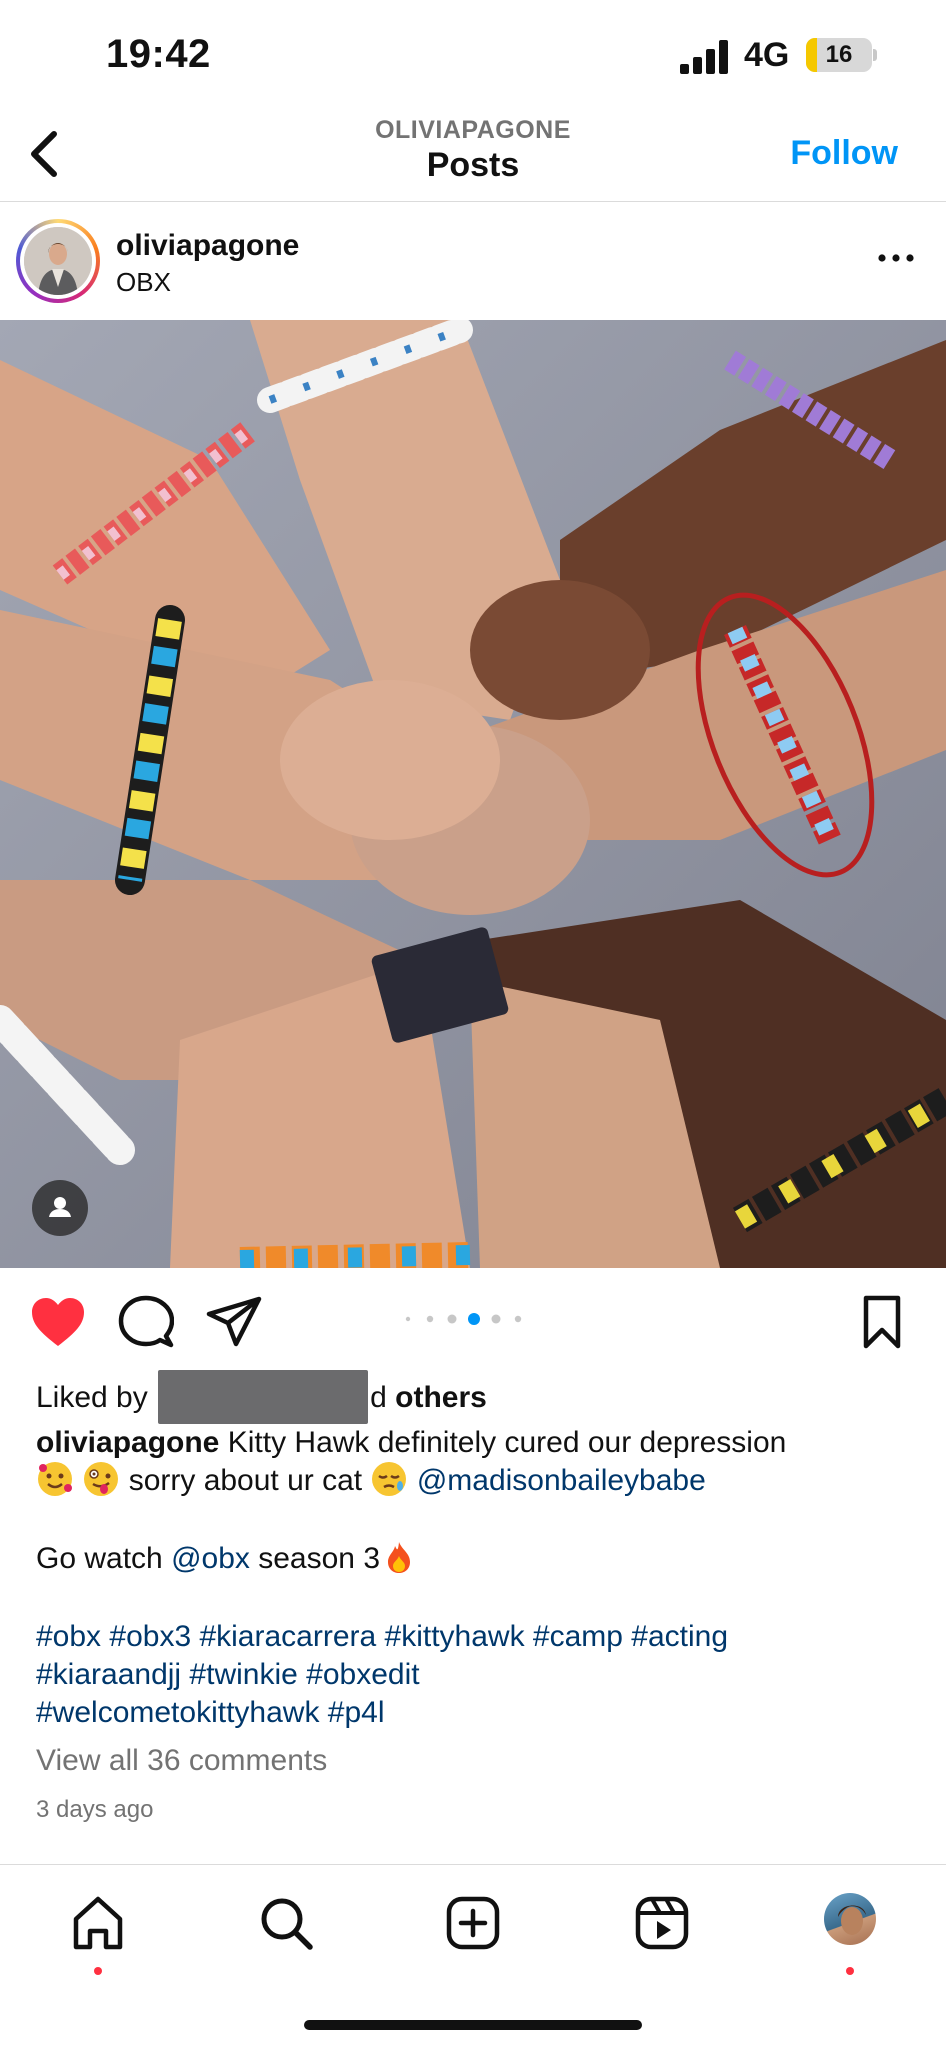 The width and height of the screenshot is (946, 2048). I want to click on battery-icon: 16, so click(839, 55).